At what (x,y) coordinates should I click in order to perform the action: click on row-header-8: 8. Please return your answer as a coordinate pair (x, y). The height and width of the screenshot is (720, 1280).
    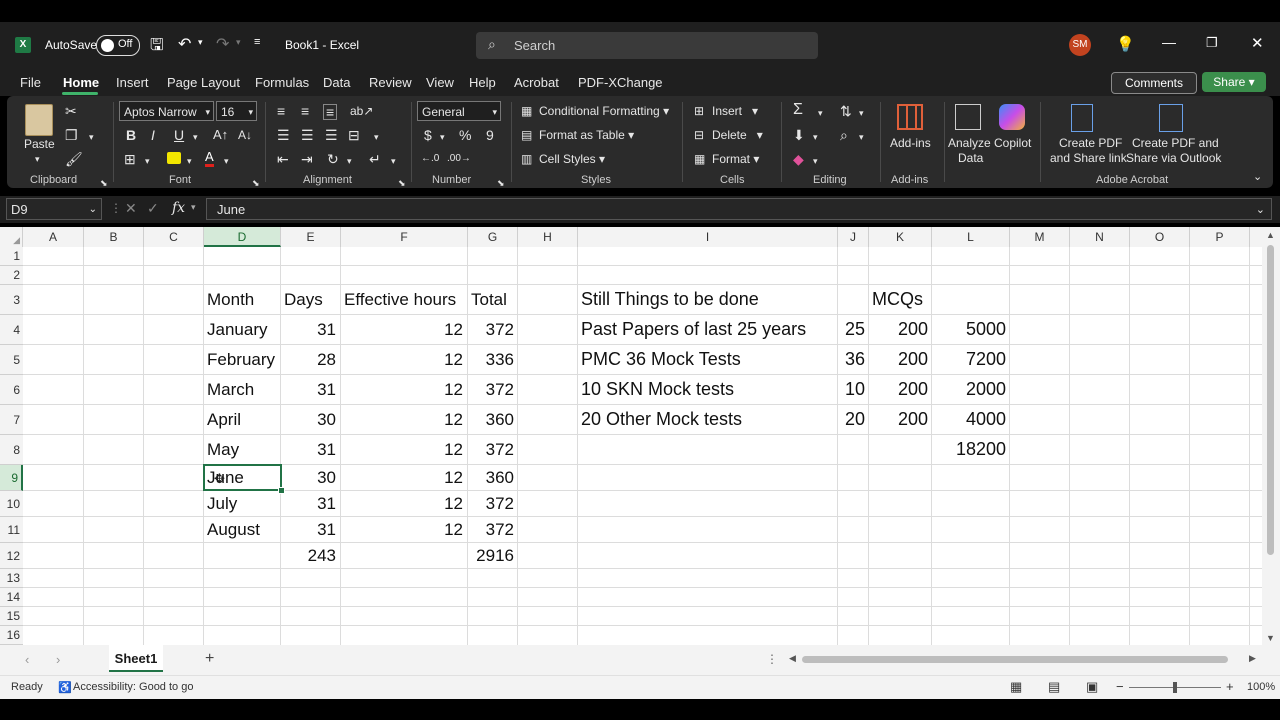
    Looking at the image, I should click on (11, 450).